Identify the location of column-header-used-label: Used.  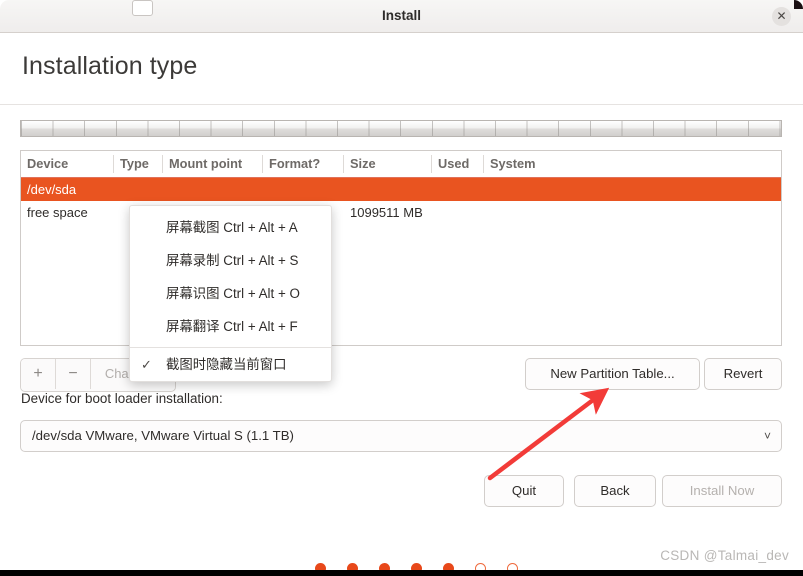
(454, 163).